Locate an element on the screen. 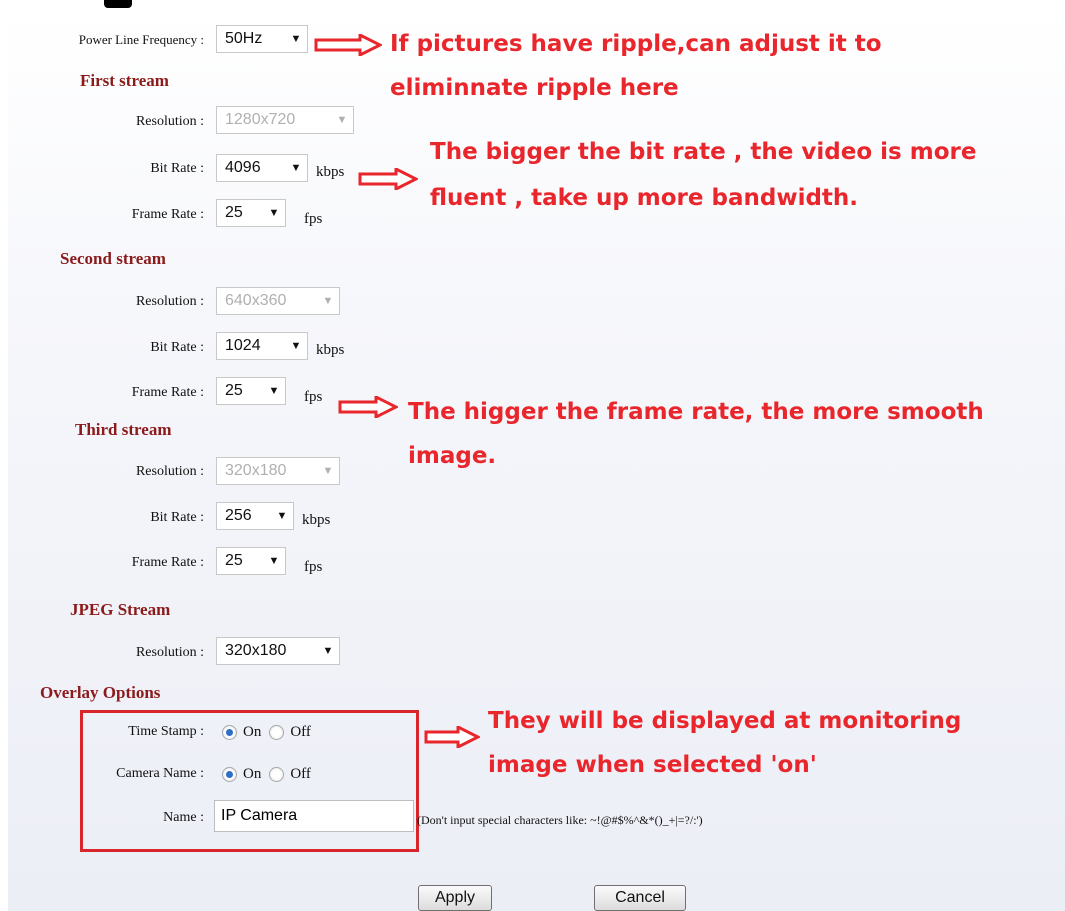 The image size is (1065, 911). power-line-select: 50Hz ▼ is located at coordinates (262, 39).